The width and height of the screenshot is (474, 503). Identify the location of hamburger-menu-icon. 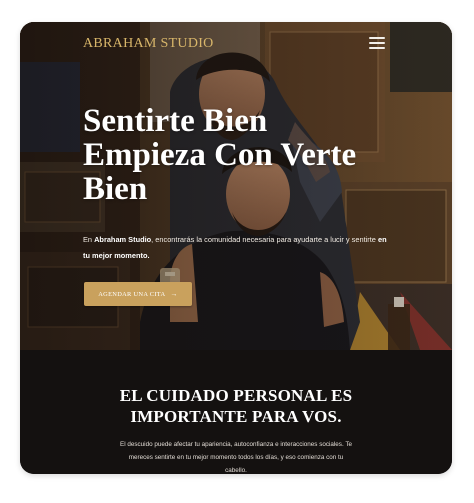
(377, 44).